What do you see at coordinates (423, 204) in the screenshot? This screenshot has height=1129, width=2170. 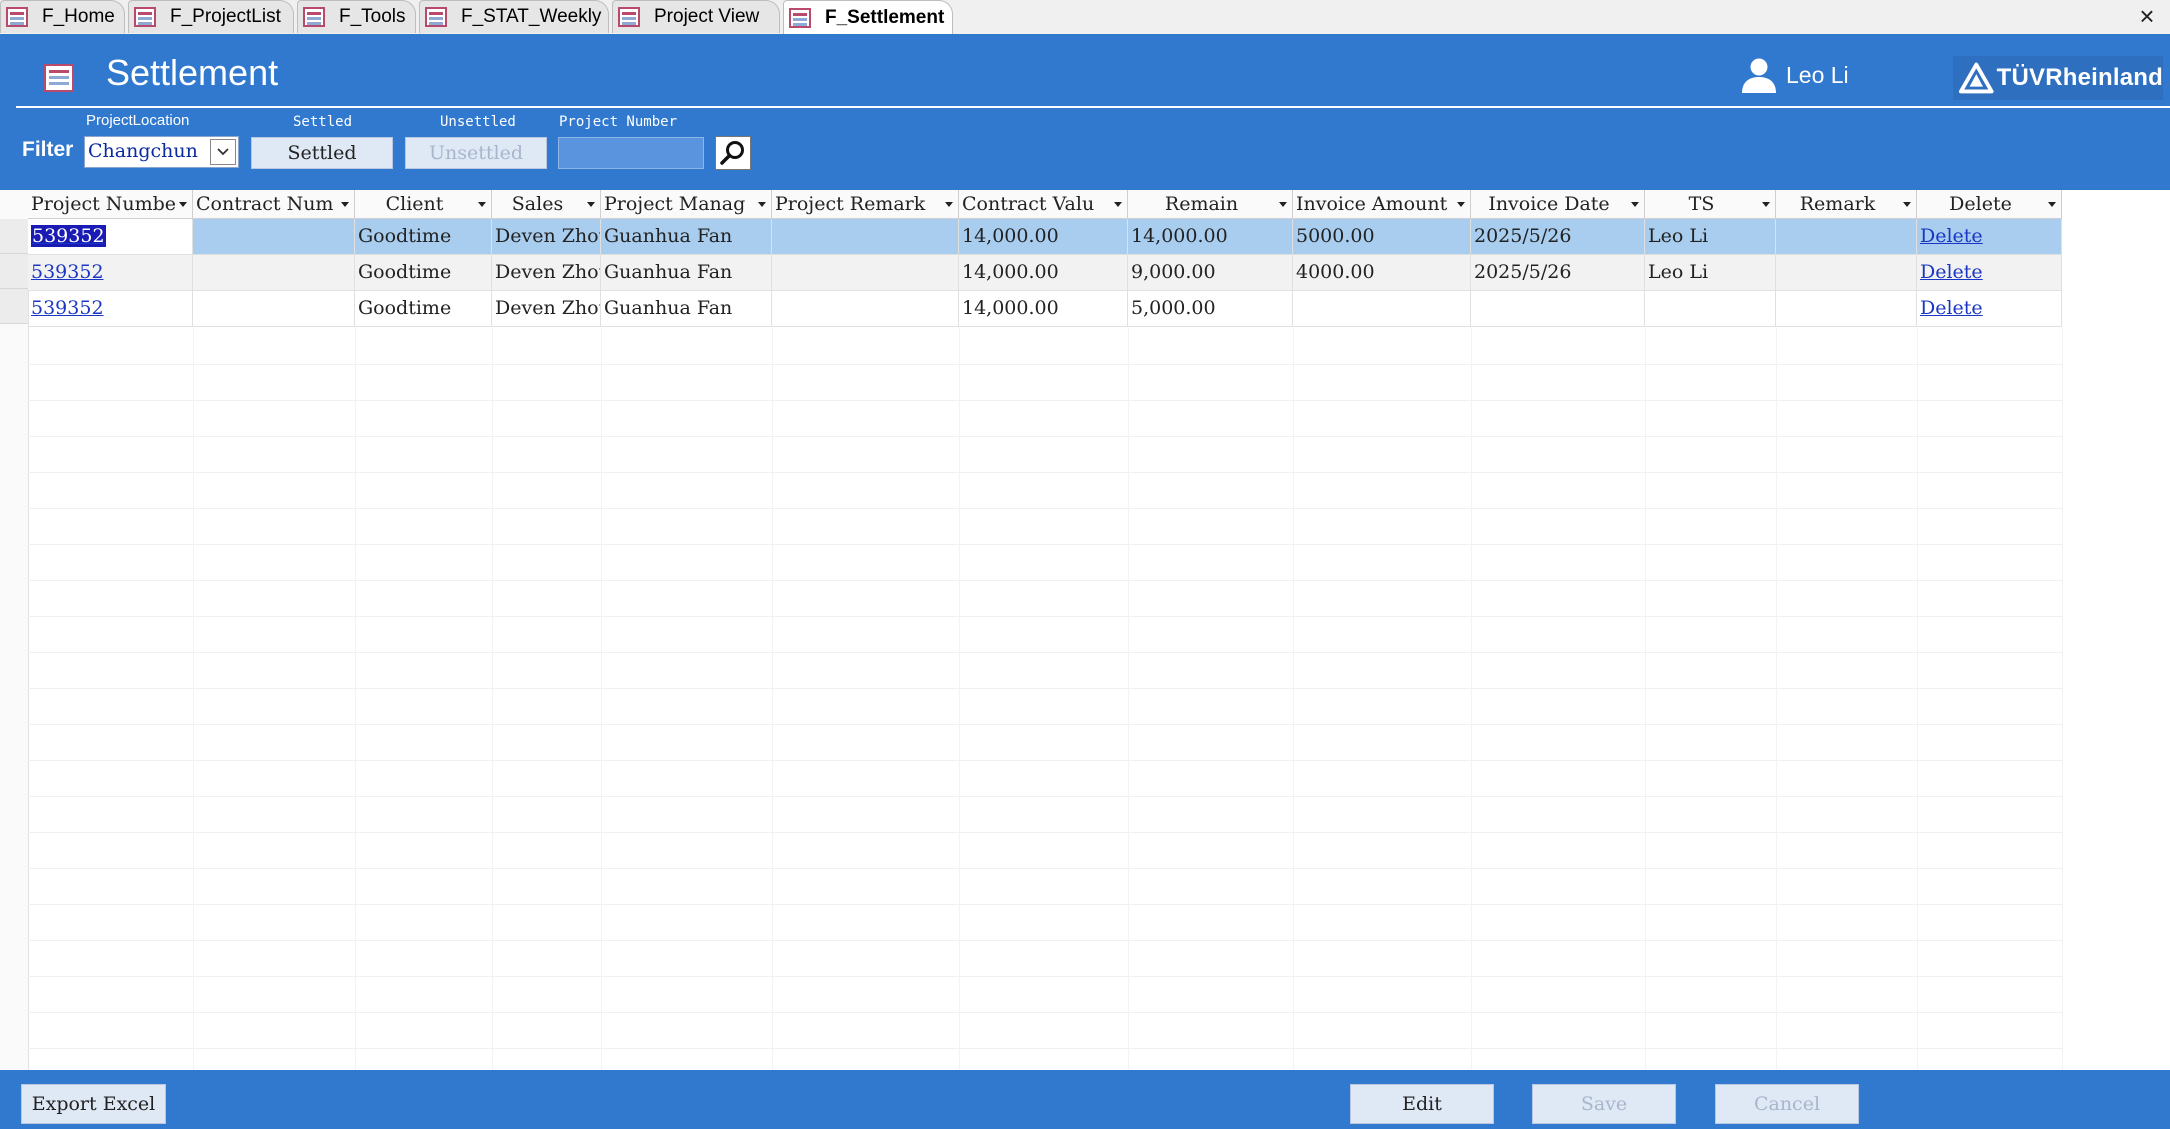 I see `column-header-client: Client` at bounding box center [423, 204].